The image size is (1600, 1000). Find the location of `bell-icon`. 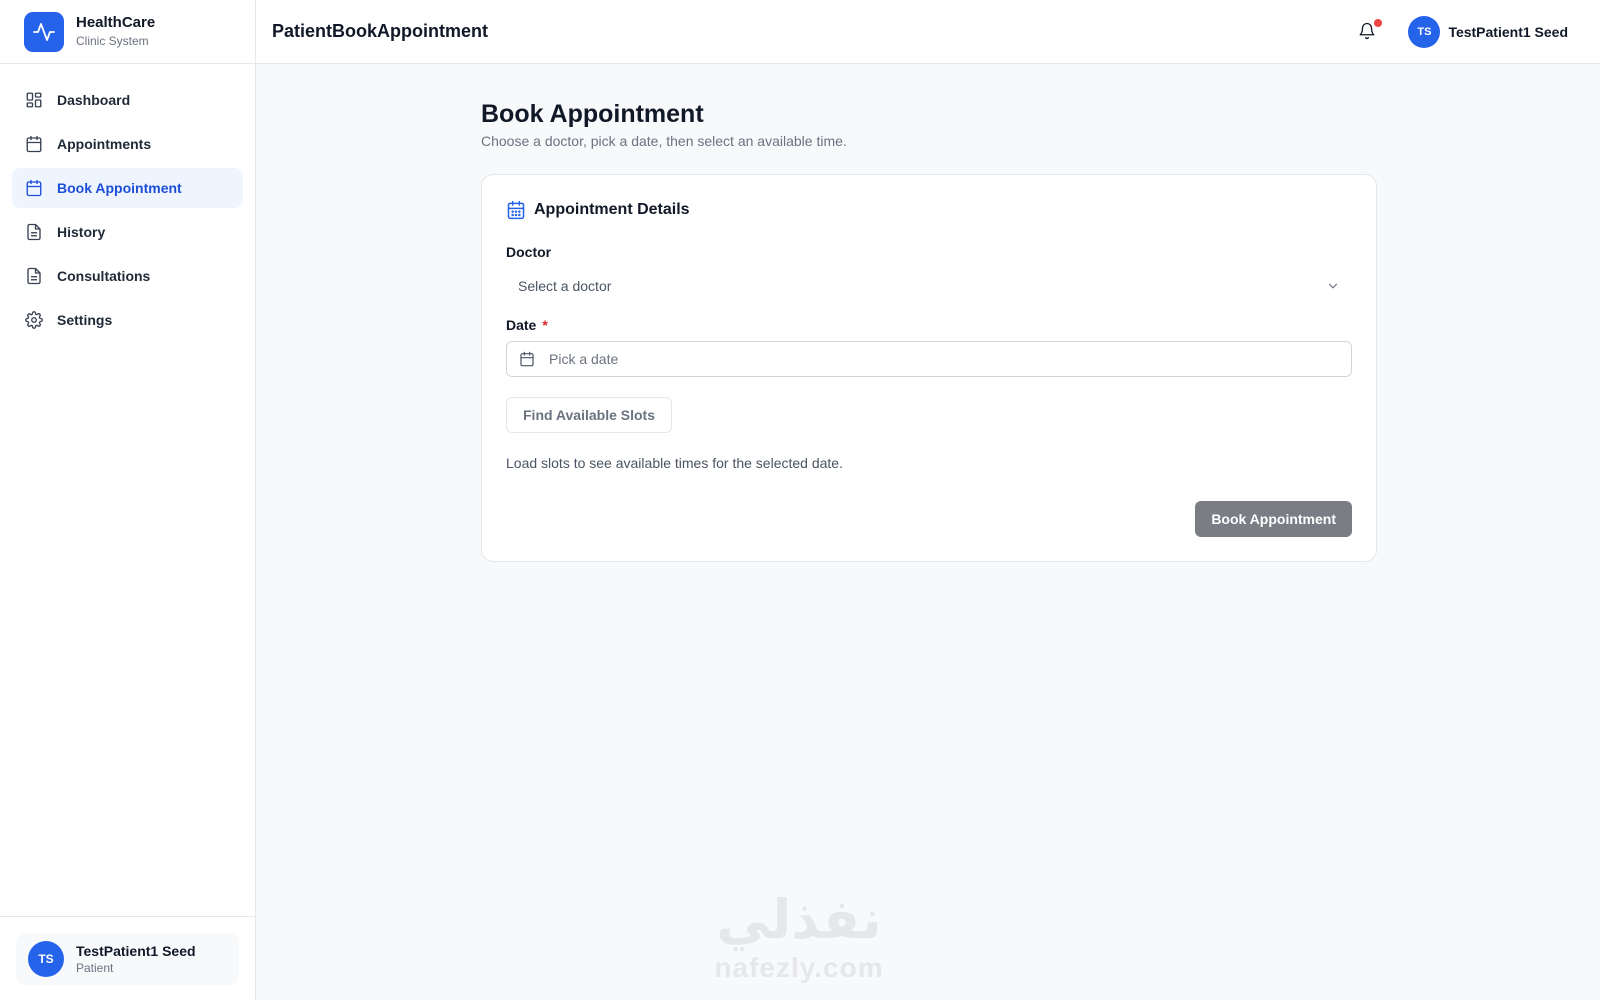

bell-icon is located at coordinates (1367, 33).